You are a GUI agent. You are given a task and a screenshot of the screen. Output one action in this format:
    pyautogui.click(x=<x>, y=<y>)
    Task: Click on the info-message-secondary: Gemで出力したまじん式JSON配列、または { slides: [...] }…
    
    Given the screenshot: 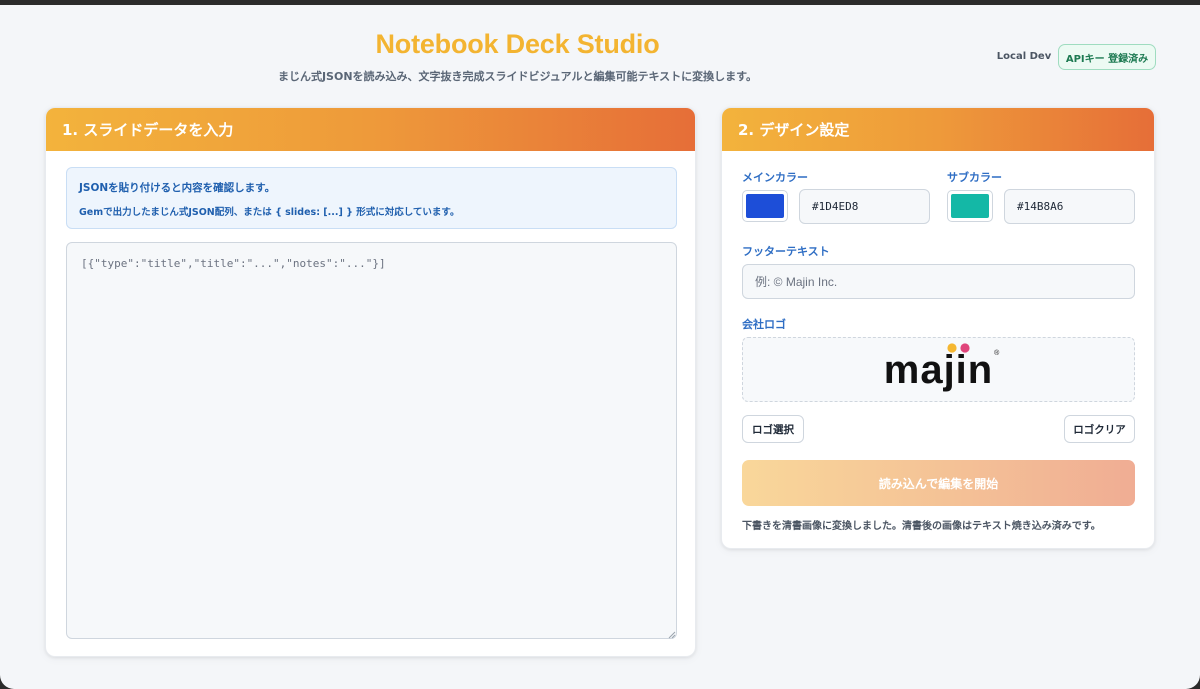 What is the action you would take?
    pyautogui.click(x=269, y=212)
    